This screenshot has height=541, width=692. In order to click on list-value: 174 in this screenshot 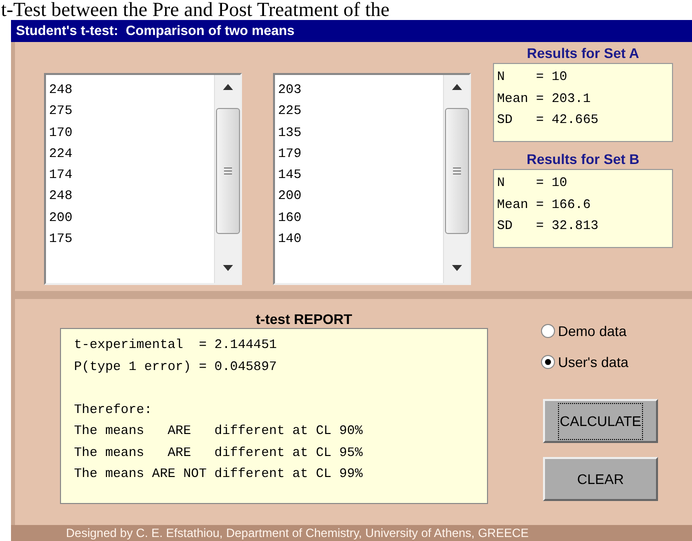, I will do `click(60, 175)`.